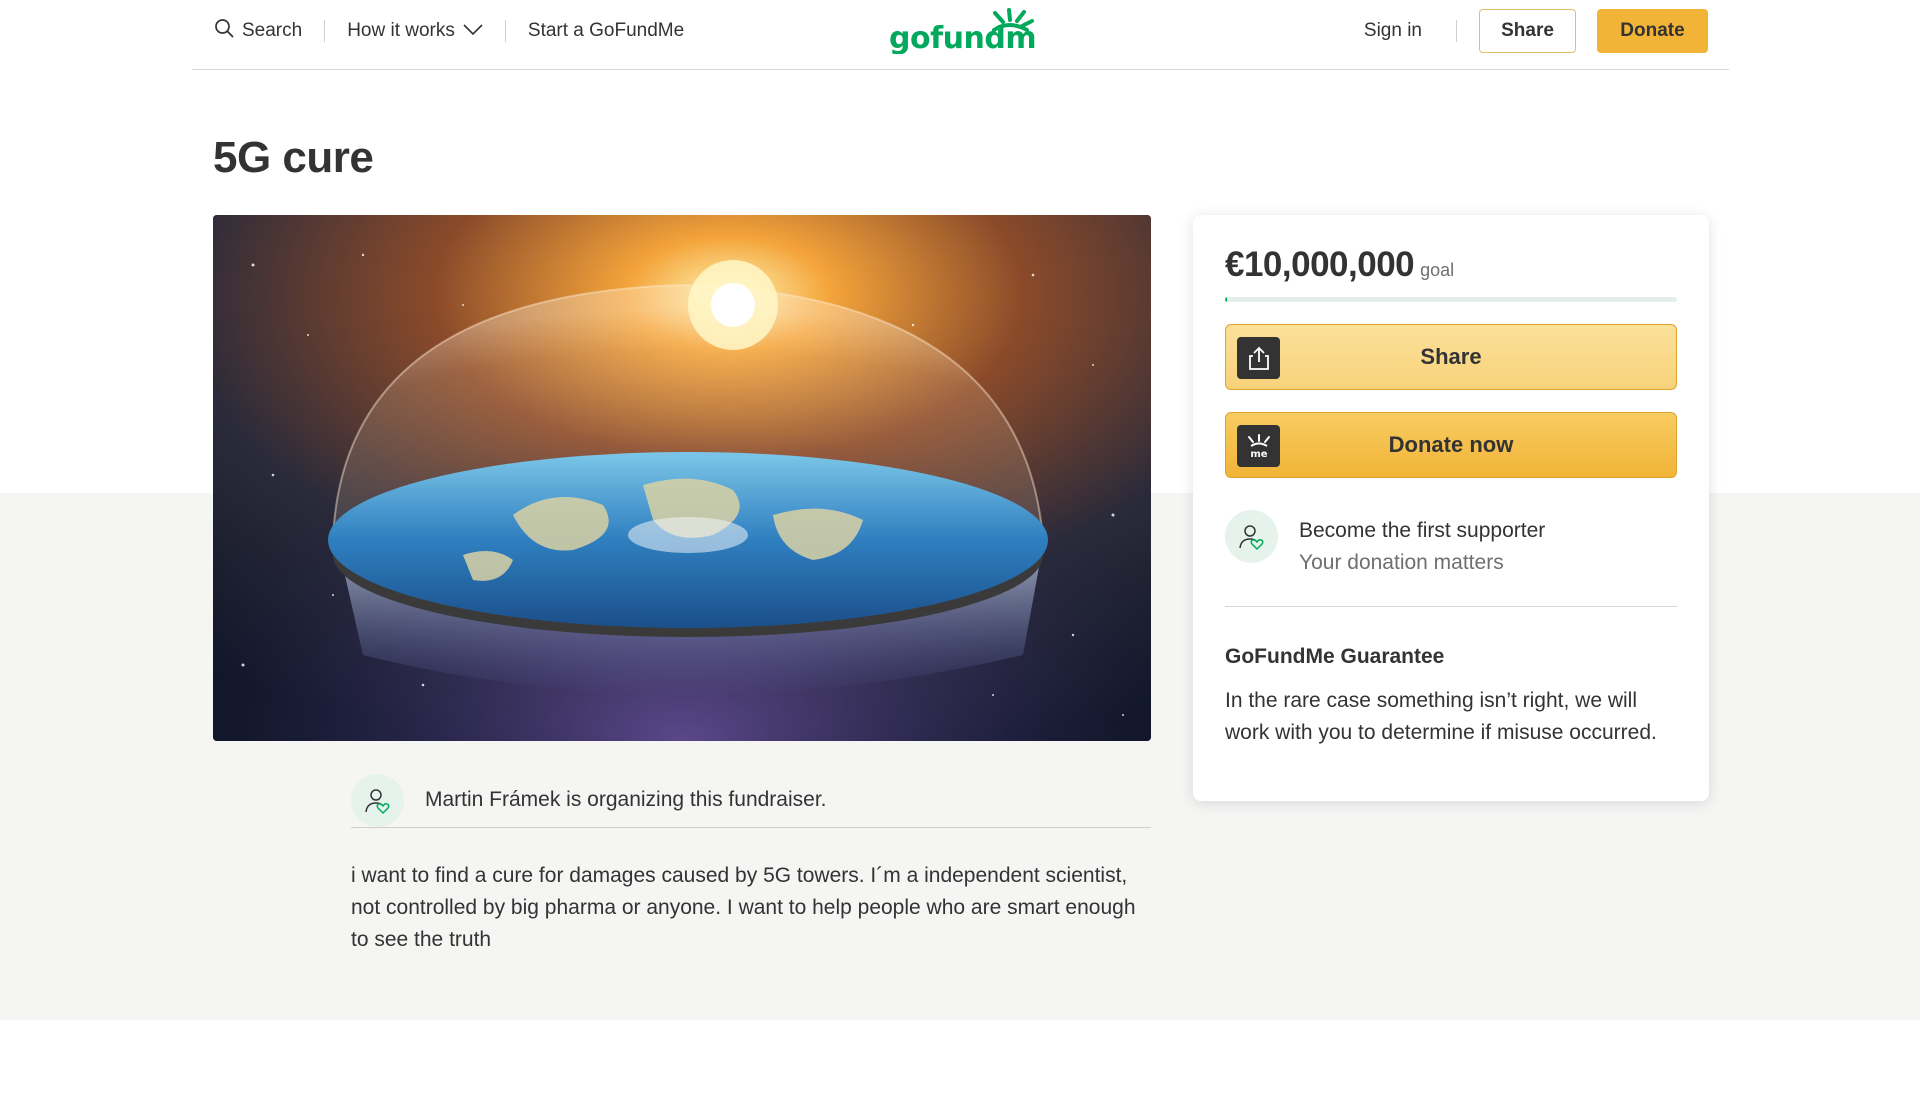 The width and height of the screenshot is (1920, 1095). I want to click on how-it-works-label: How it works, so click(401, 30).